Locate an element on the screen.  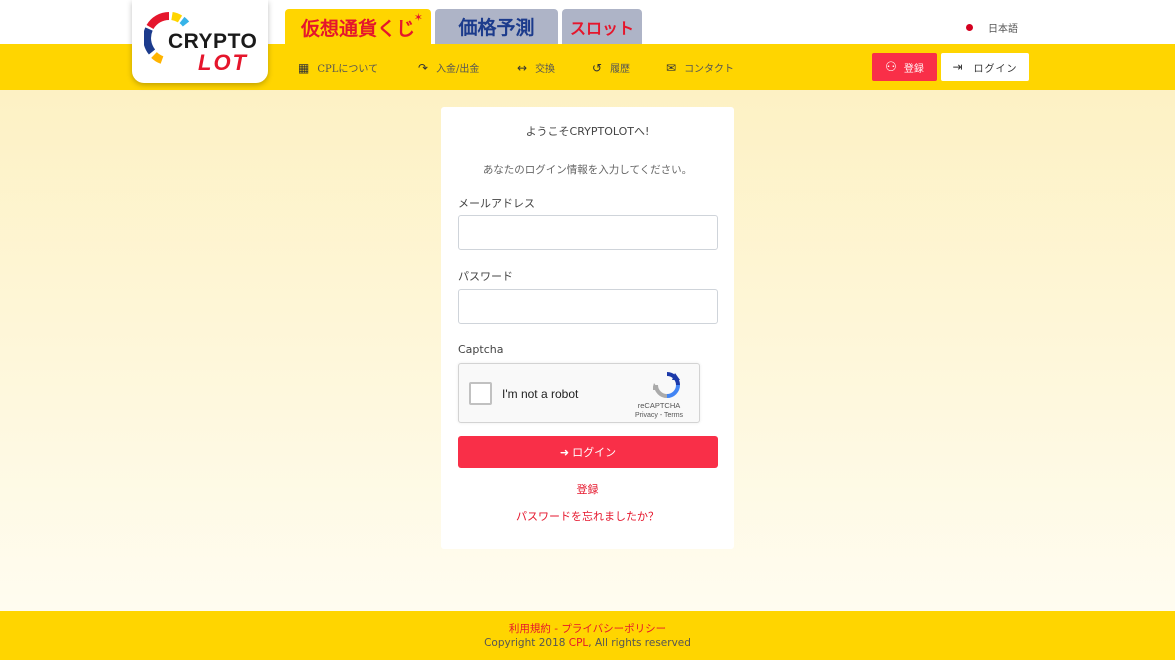
forgot-password-link: パスワードを忘れましたか？ is located at coordinates (587, 516).